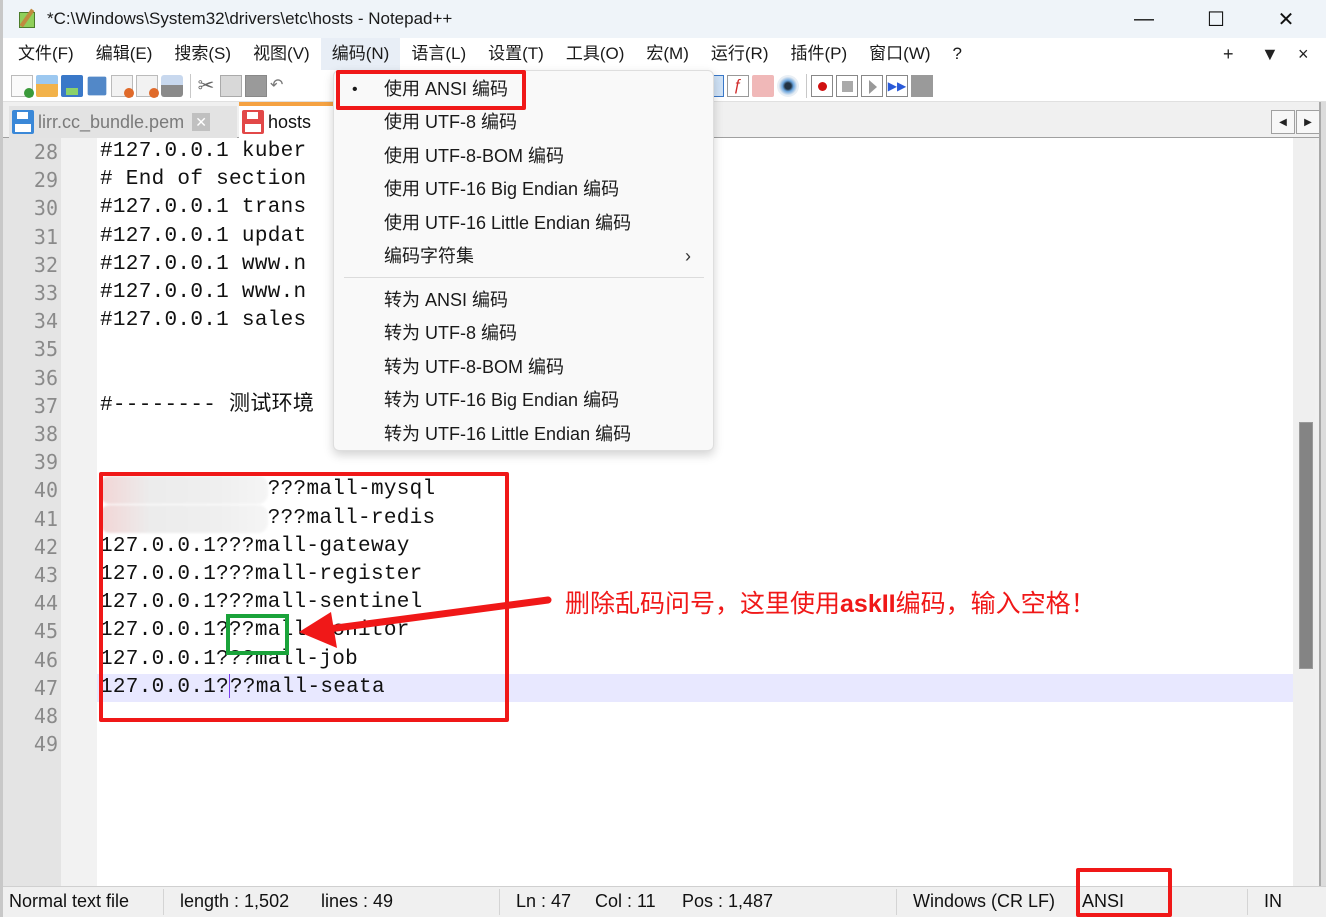  I want to click on menu-encoding: 编码(N), so click(360, 54).